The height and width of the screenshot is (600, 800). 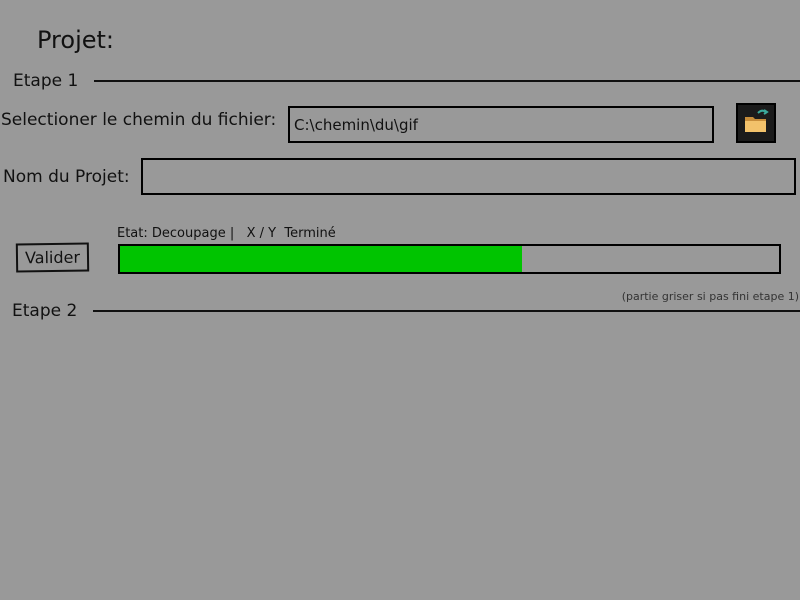 What do you see at coordinates (446, 311) in the screenshot?
I see `step2-divider` at bounding box center [446, 311].